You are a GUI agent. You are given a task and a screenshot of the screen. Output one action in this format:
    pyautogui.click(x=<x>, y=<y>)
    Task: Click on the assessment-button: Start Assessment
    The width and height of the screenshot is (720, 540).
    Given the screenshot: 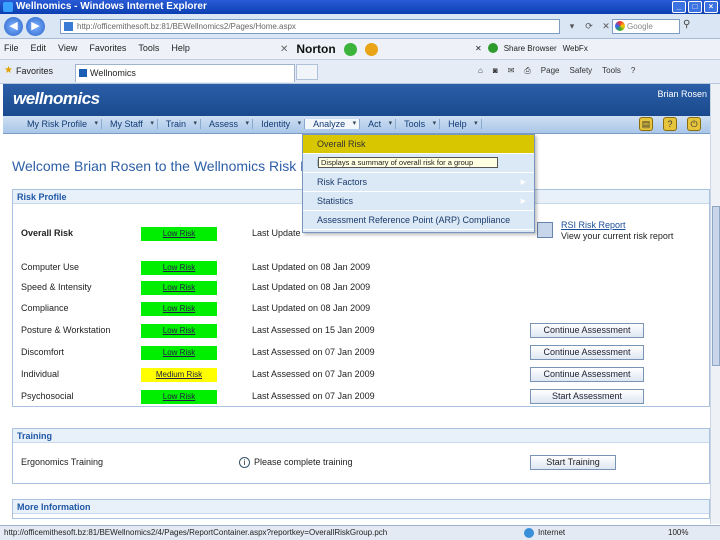 What is the action you would take?
    pyautogui.click(x=587, y=396)
    